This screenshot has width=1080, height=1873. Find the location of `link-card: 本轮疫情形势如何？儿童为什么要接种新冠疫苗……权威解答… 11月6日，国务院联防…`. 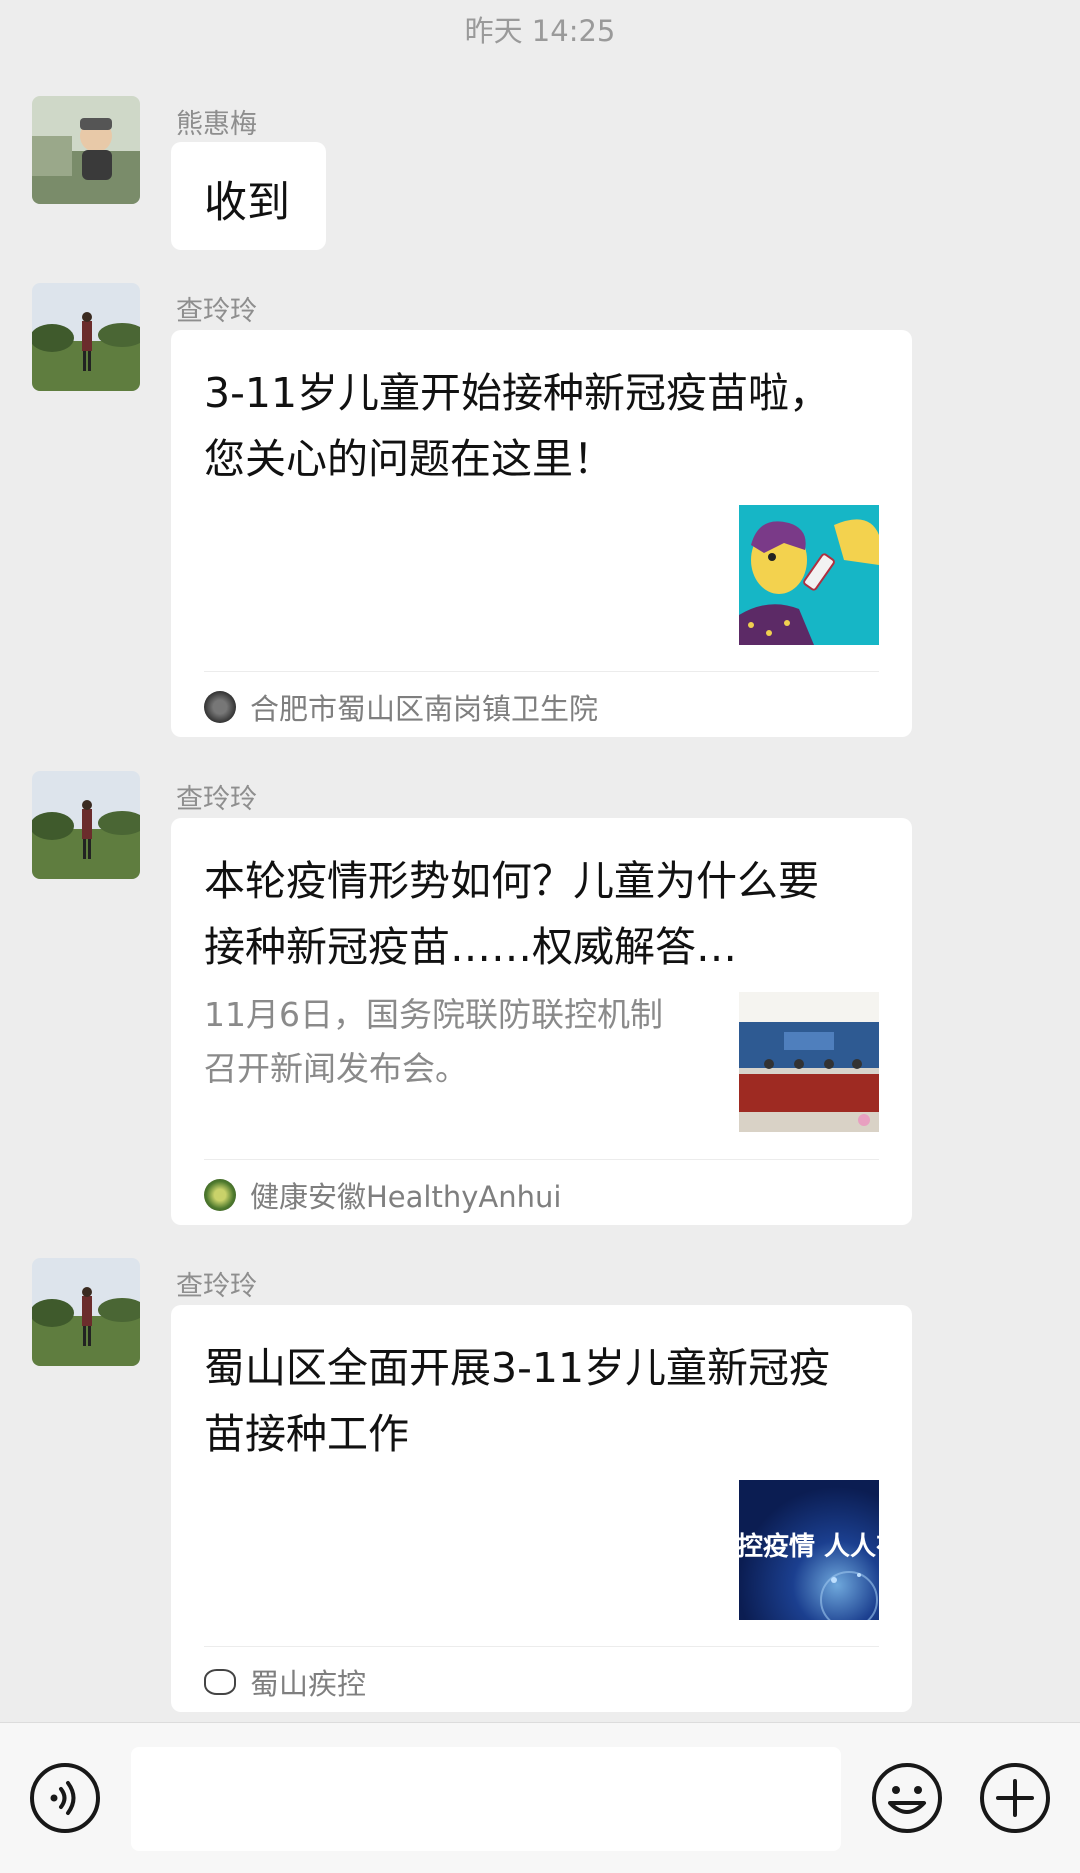

link-card: 本轮疫情形势如何？儿童为什么要接种新冠疫苗……权威解答… 11月6日，国务院联防… is located at coordinates (541, 1021).